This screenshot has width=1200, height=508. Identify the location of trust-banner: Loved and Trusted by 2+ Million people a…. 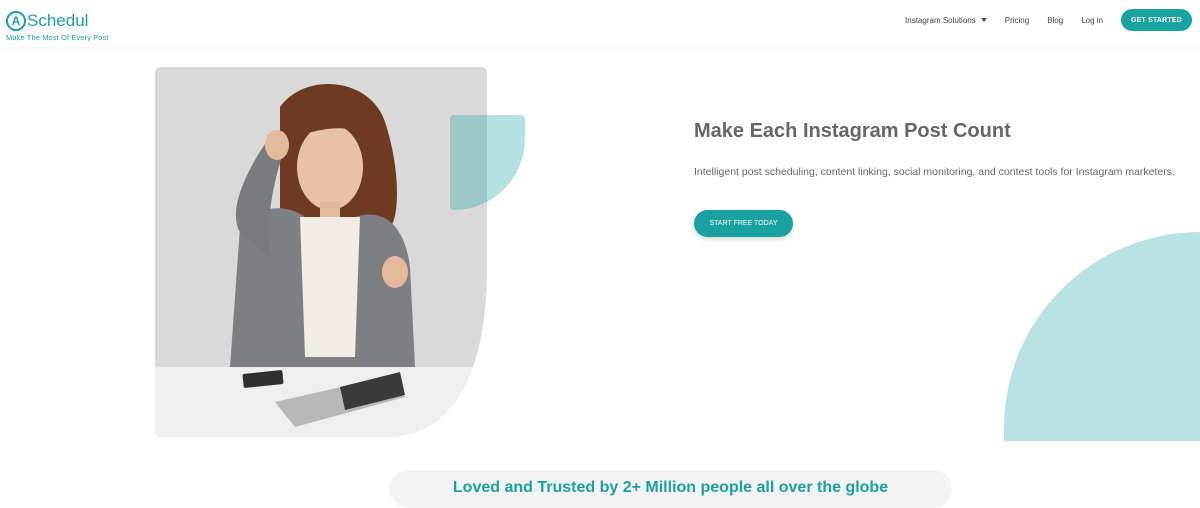
(670, 489).